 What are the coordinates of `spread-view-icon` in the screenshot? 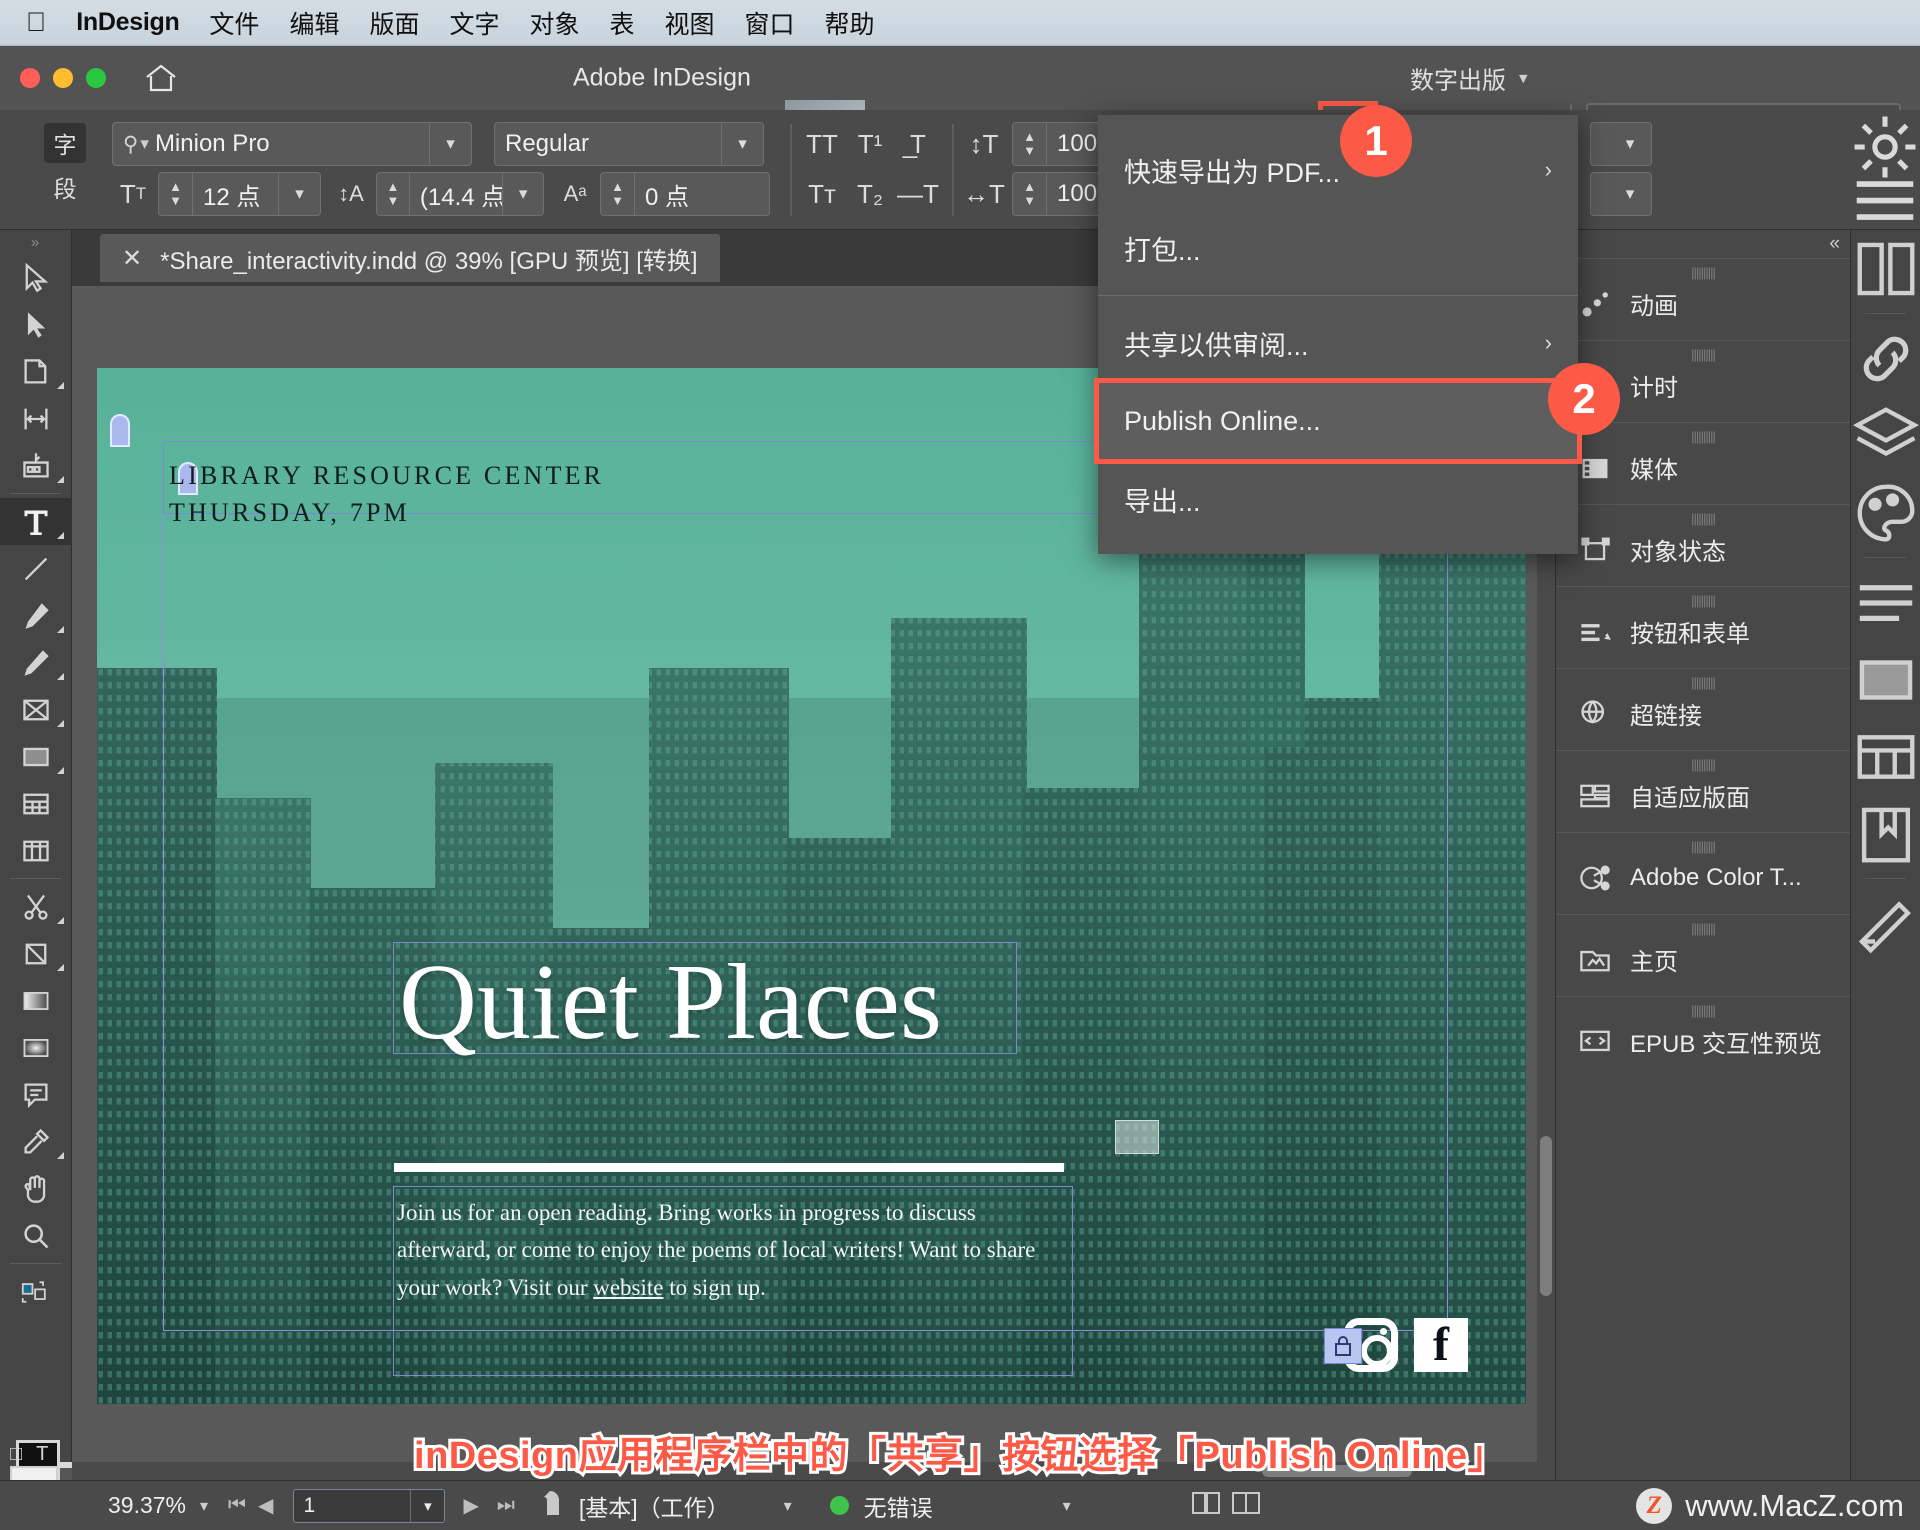 It's located at (1246, 1505).